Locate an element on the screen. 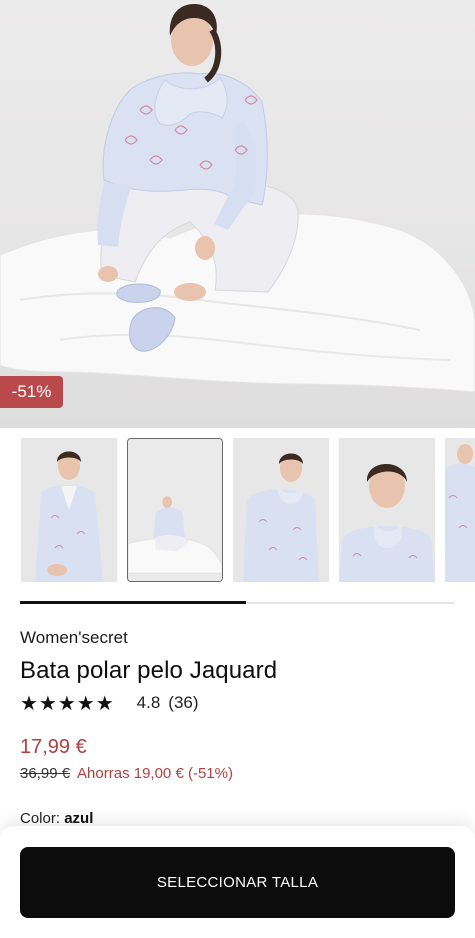  current-price: 17,99 € is located at coordinates (53, 747).